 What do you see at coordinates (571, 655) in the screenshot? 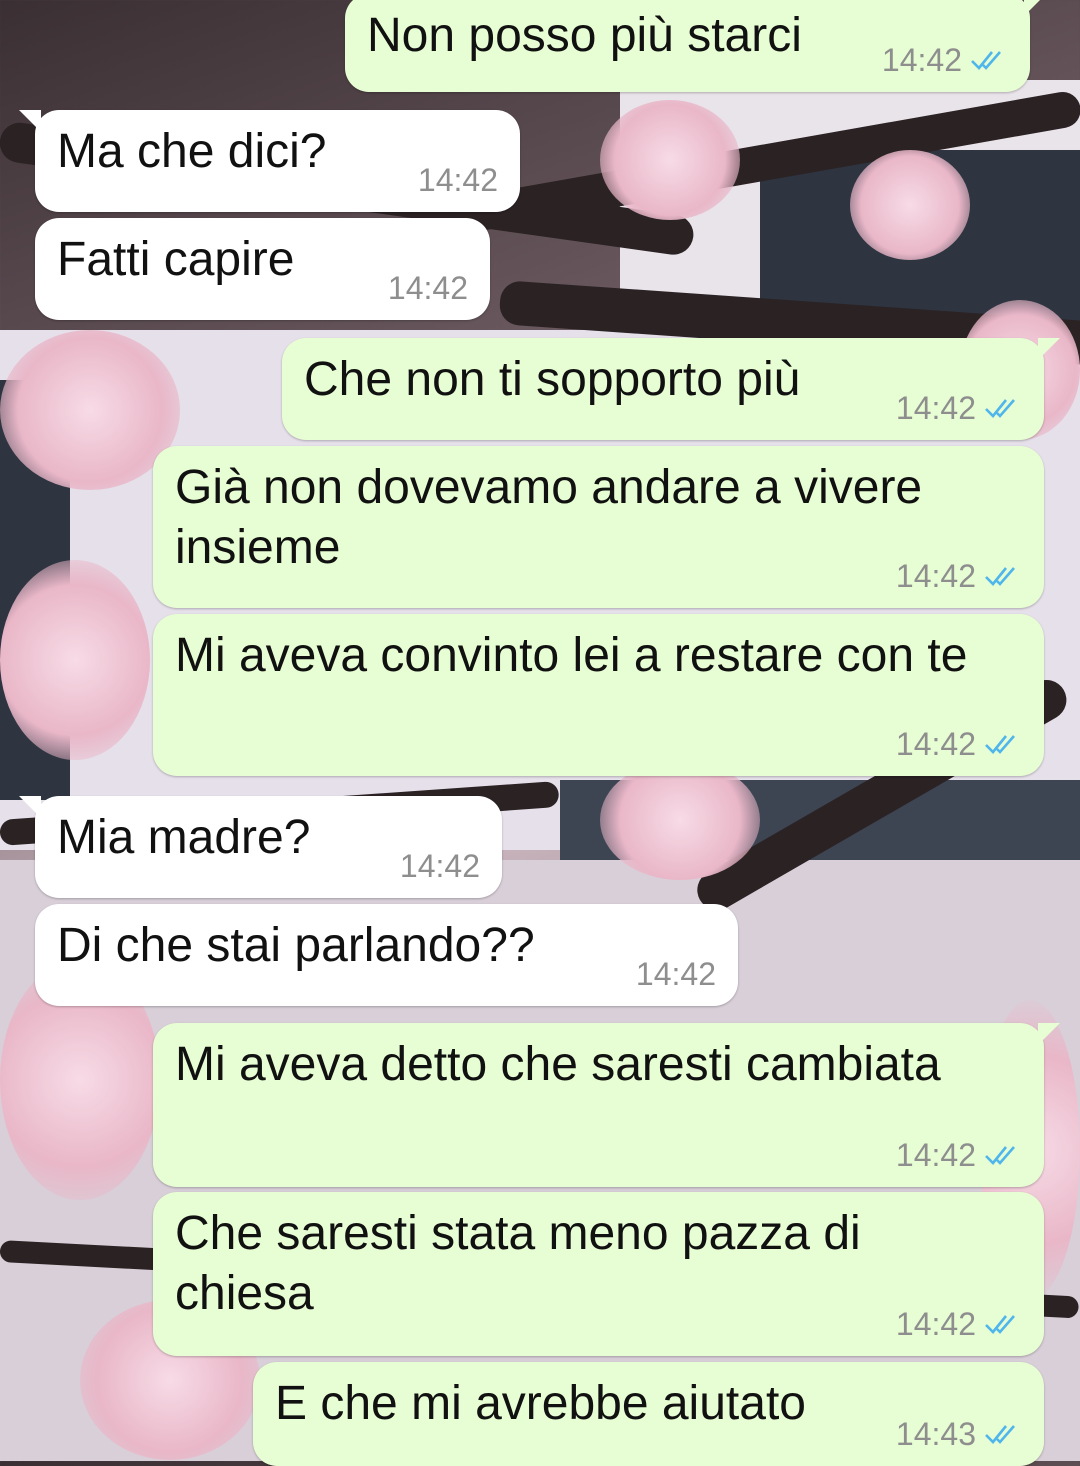
I see `message-text: Mi aveva convinto lei a restare con te` at bounding box center [571, 655].